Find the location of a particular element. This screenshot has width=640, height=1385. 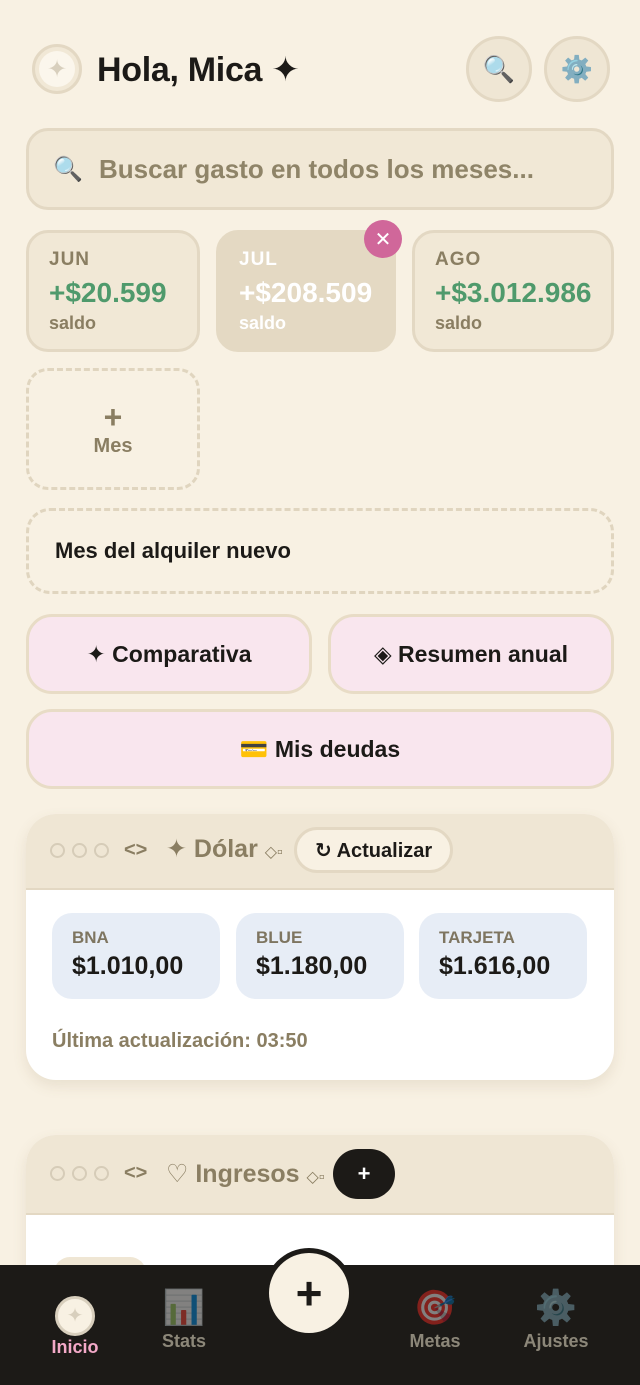

month-name: AGO is located at coordinates (458, 259).